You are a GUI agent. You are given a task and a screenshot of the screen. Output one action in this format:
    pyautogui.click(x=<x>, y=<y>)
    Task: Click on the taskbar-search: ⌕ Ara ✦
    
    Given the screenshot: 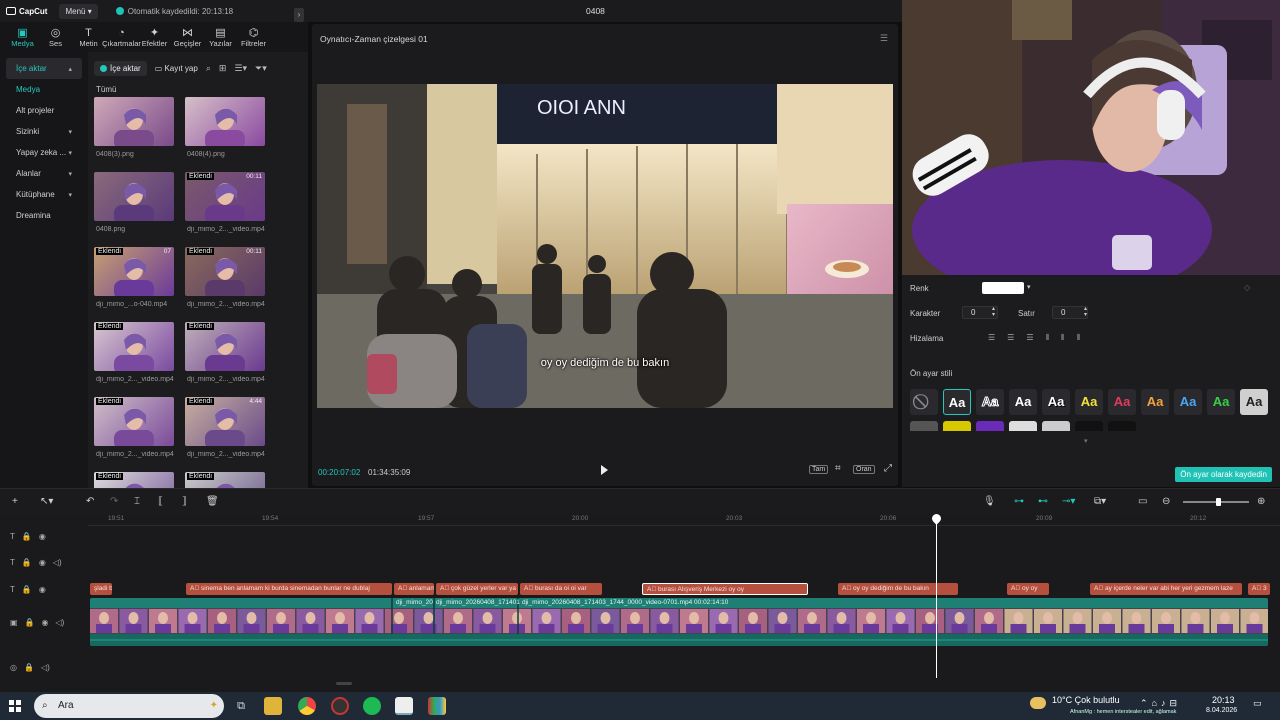 What is the action you would take?
    pyautogui.click(x=129, y=706)
    